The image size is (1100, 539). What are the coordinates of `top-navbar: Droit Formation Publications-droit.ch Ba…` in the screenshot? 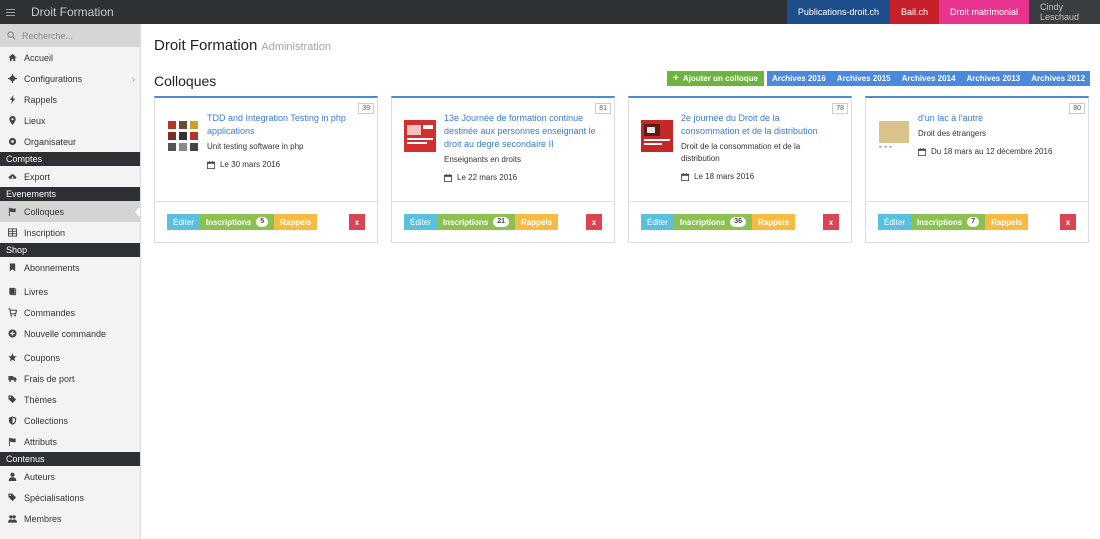 It's located at (550, 12).